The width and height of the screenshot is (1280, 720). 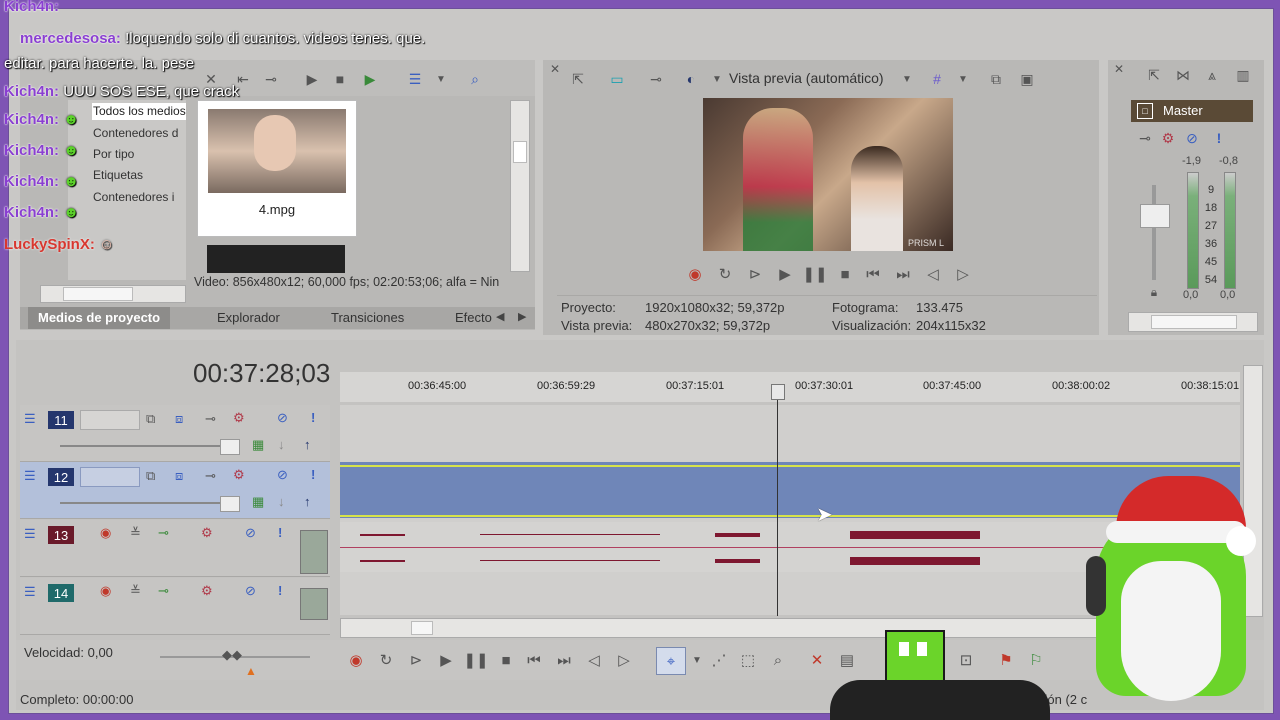 I want to click on playhead, so click(x=777, y=501).